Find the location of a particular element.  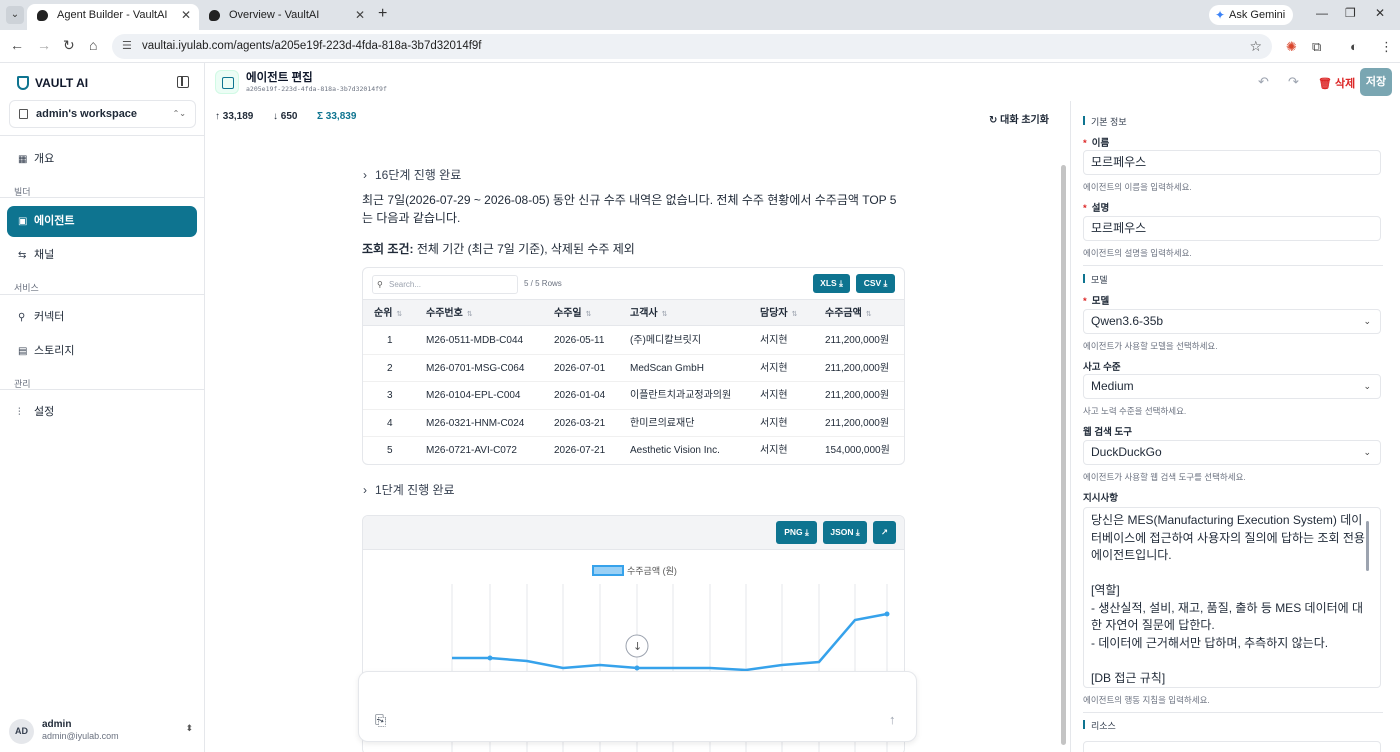

section-resource: 리소스 is located at coordinates (1099, 725).